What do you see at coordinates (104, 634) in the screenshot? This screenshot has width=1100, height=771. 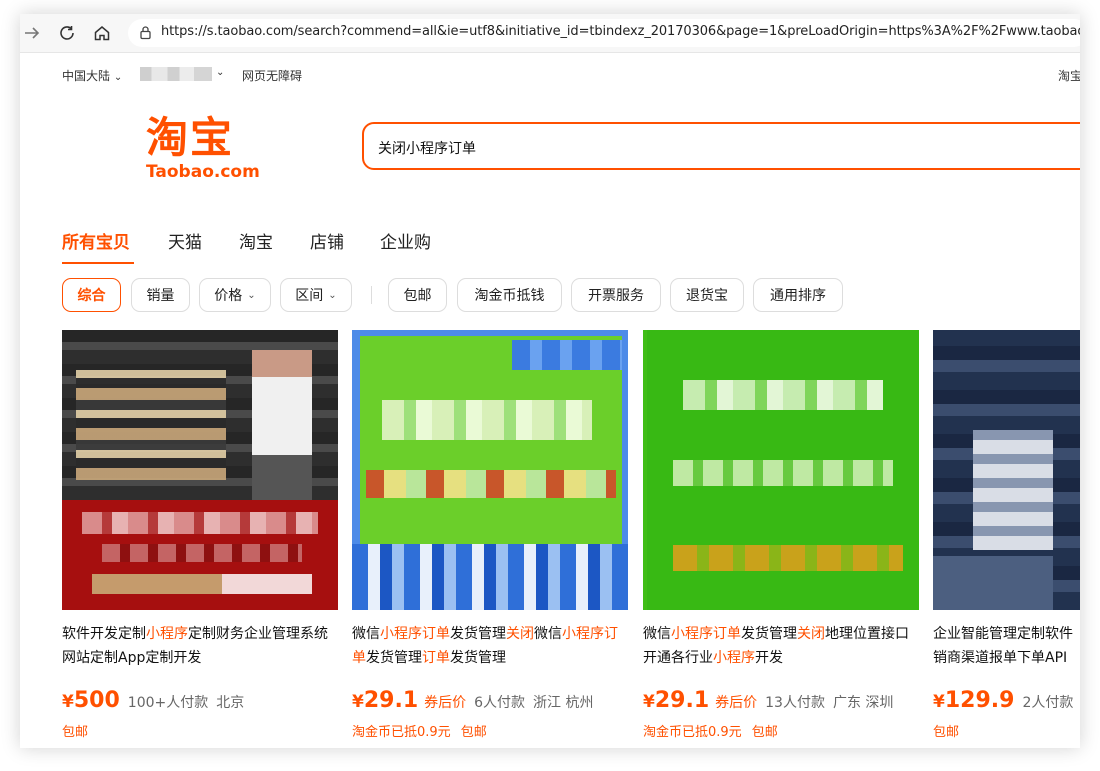 I see `title-part: 软件开发定制` at bounding box center [104, 634].